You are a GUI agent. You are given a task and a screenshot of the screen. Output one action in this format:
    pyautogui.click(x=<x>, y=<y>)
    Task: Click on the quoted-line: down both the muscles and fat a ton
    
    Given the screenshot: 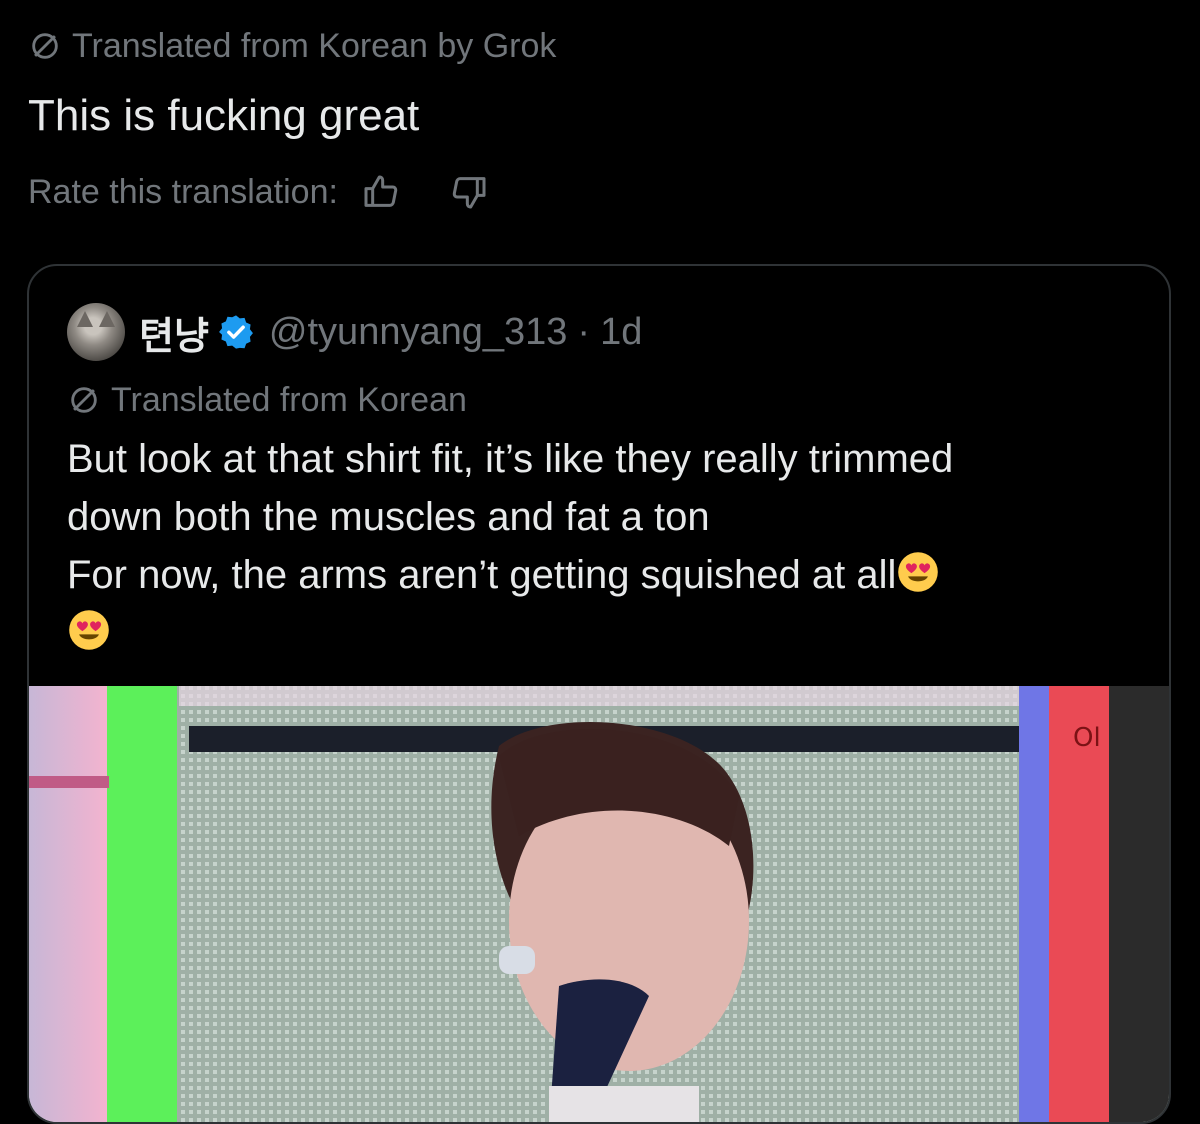 What is the action you would take?
    pyautogui.click(x=388, y=517)
    